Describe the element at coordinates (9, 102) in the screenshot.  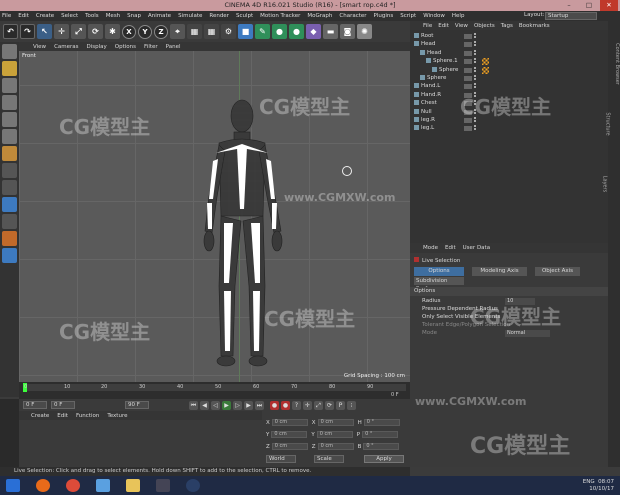
I see `workplane-mode-icon` at that location.